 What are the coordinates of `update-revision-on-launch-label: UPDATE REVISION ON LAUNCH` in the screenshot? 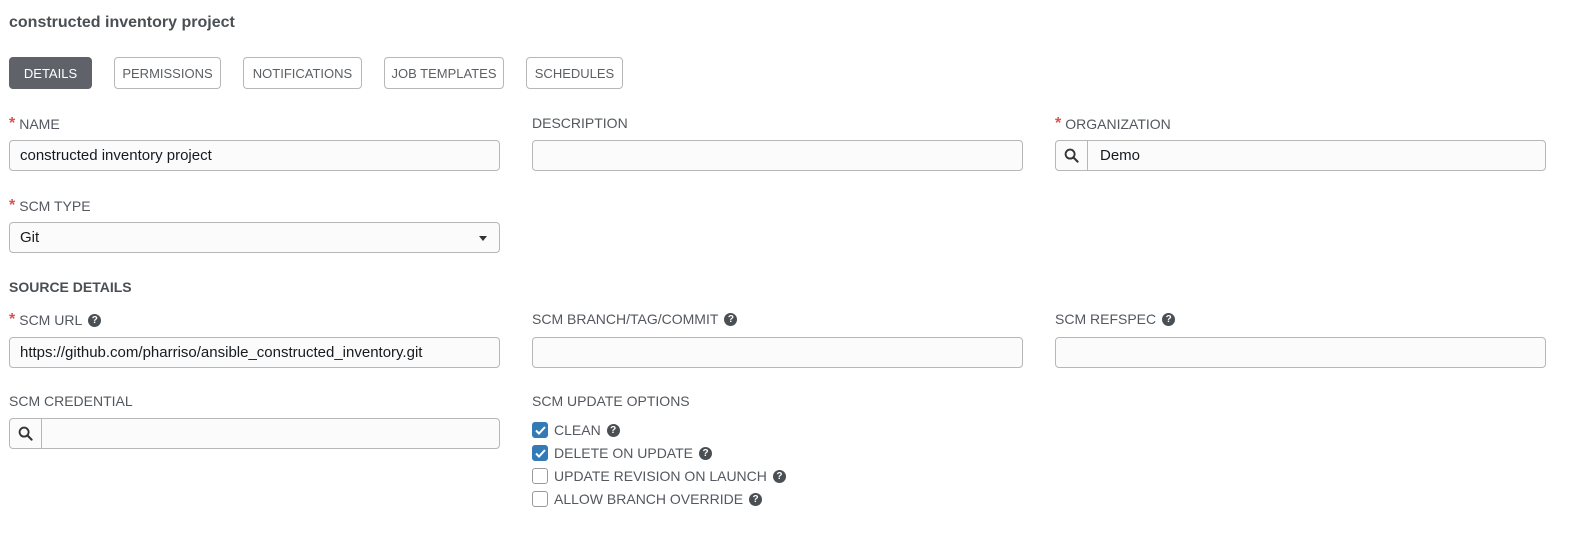 It's located at (660, 476).